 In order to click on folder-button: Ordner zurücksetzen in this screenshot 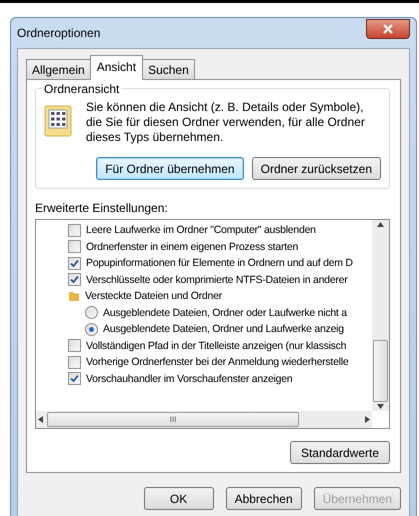, I will do `click(316, 168)`.